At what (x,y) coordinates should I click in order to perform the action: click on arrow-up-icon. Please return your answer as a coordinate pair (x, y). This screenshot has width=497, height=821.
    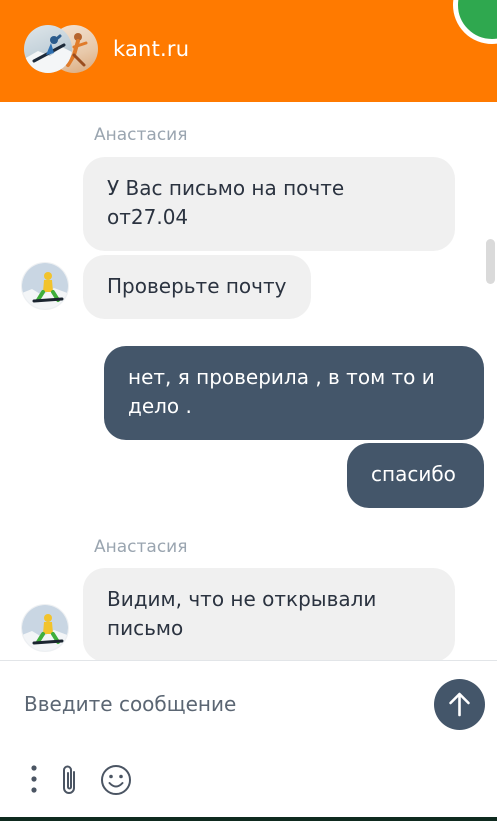
    Looking at the image, I should click on (459, 704).